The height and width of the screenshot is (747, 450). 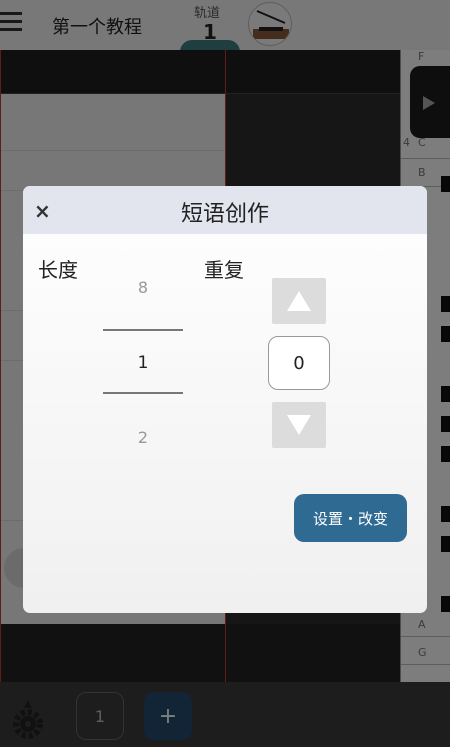 I want to click on repeat-decrement-button, so click(x=299, y=425).